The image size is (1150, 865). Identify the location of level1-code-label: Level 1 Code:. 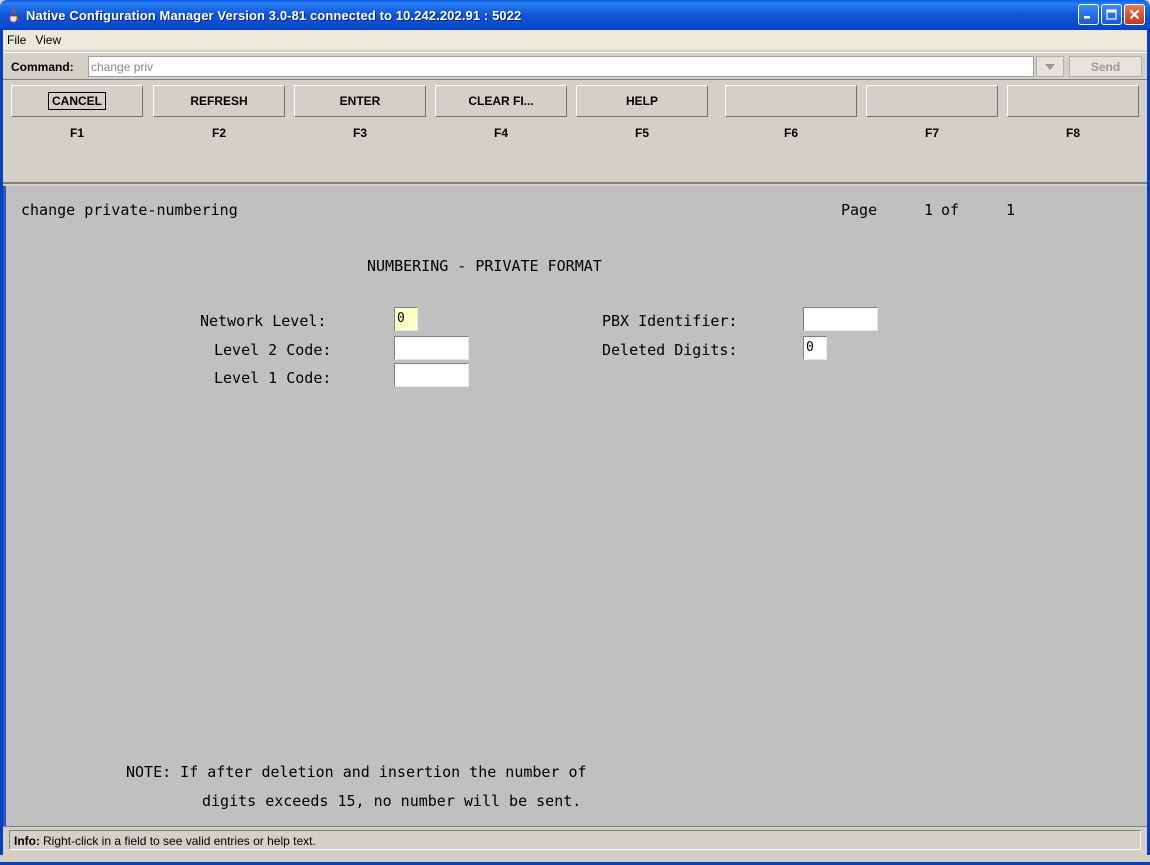
(273, 378).